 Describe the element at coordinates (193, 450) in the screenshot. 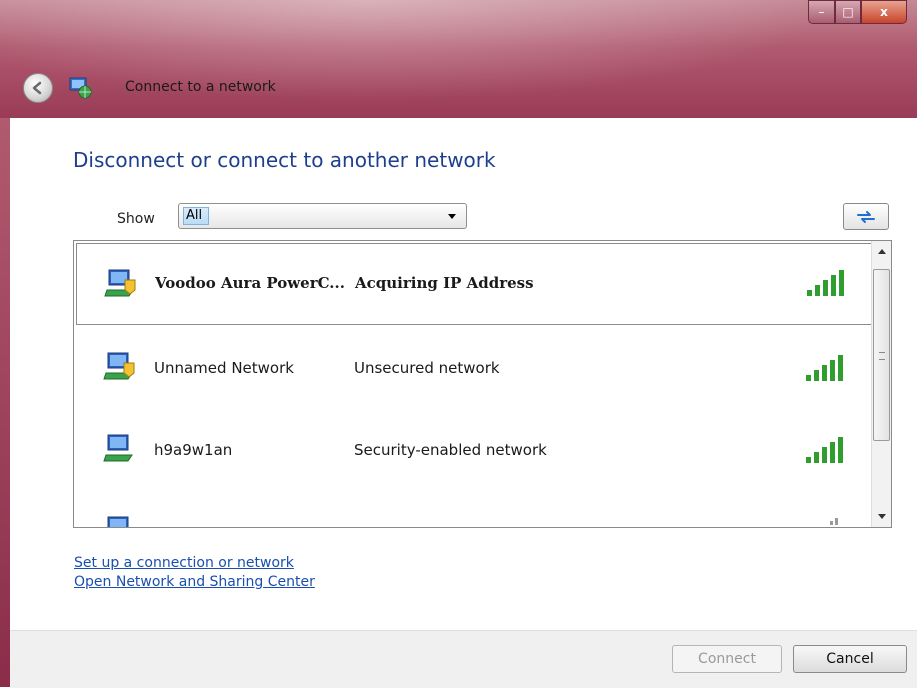

I see `network-name: h9a9w1an` at that location.